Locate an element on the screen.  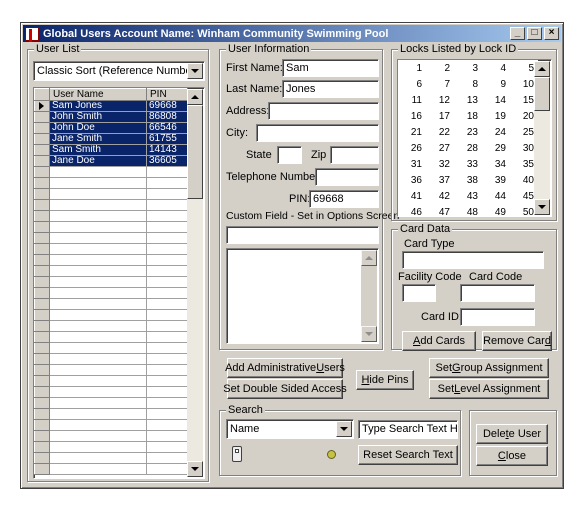
lock-cell: 37 is located at coordinates (440, 180).